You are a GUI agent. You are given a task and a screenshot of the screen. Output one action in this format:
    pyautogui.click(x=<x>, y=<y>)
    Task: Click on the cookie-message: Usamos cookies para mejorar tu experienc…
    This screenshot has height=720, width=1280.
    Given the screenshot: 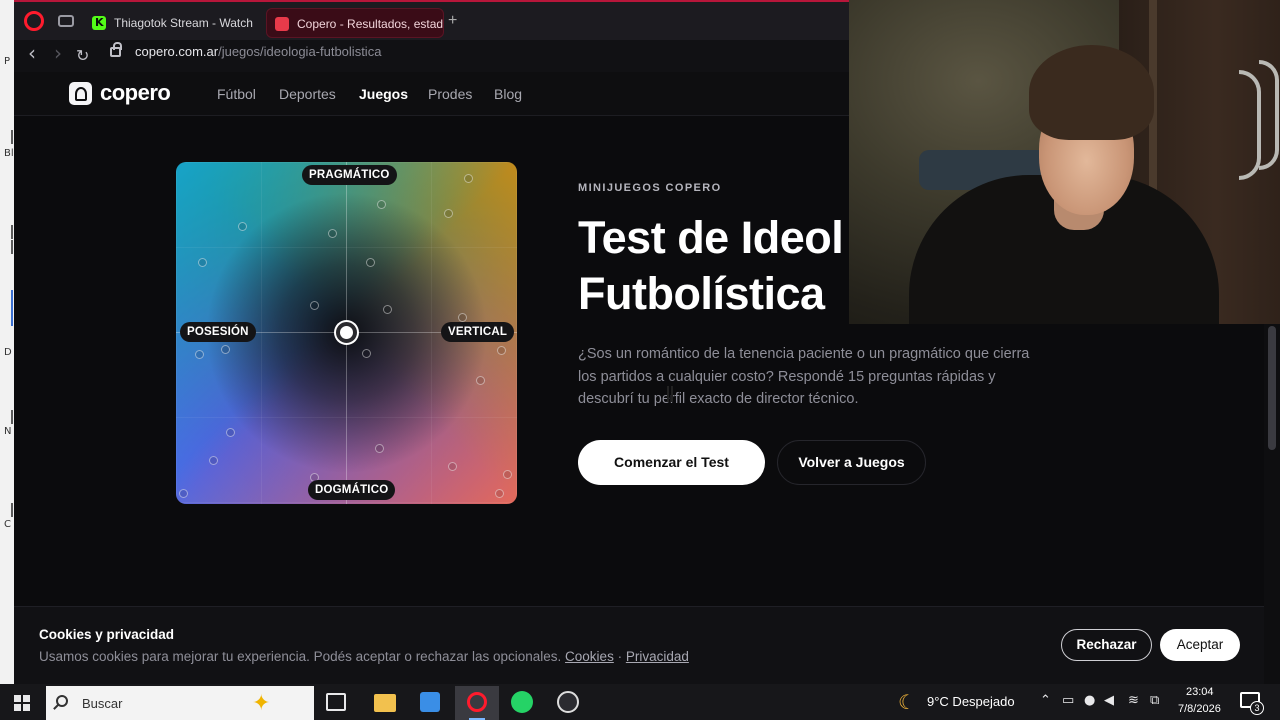 What is the action you would take?
    pyautogui.click(x=300, y=656)
    